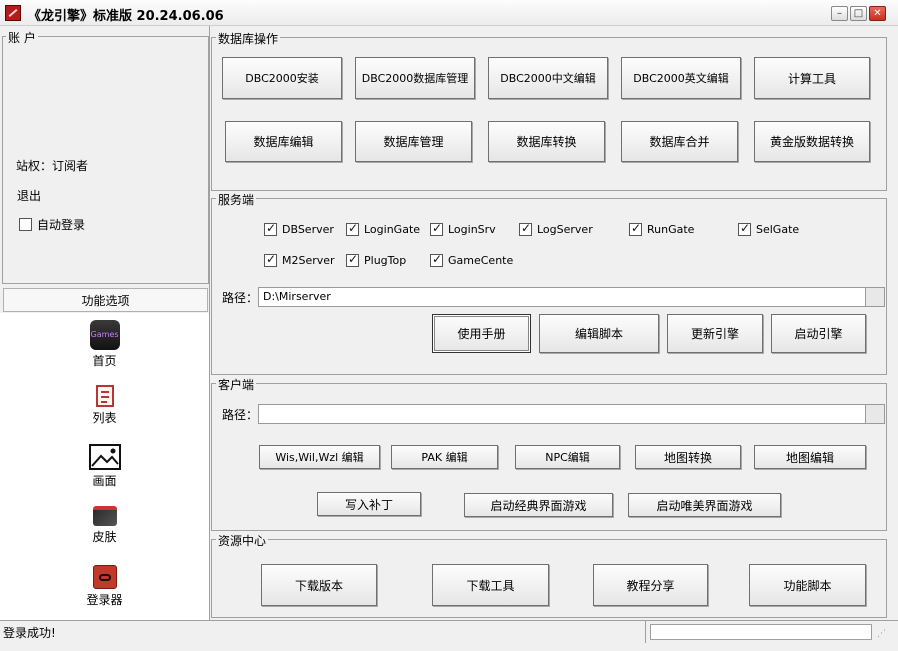 The height and width of the screenshot is (651, 898). Describe the element at coordinates (538, 505) in the screenshot. I see `launch-classic-button: 启动经典界面游戏` at that location.